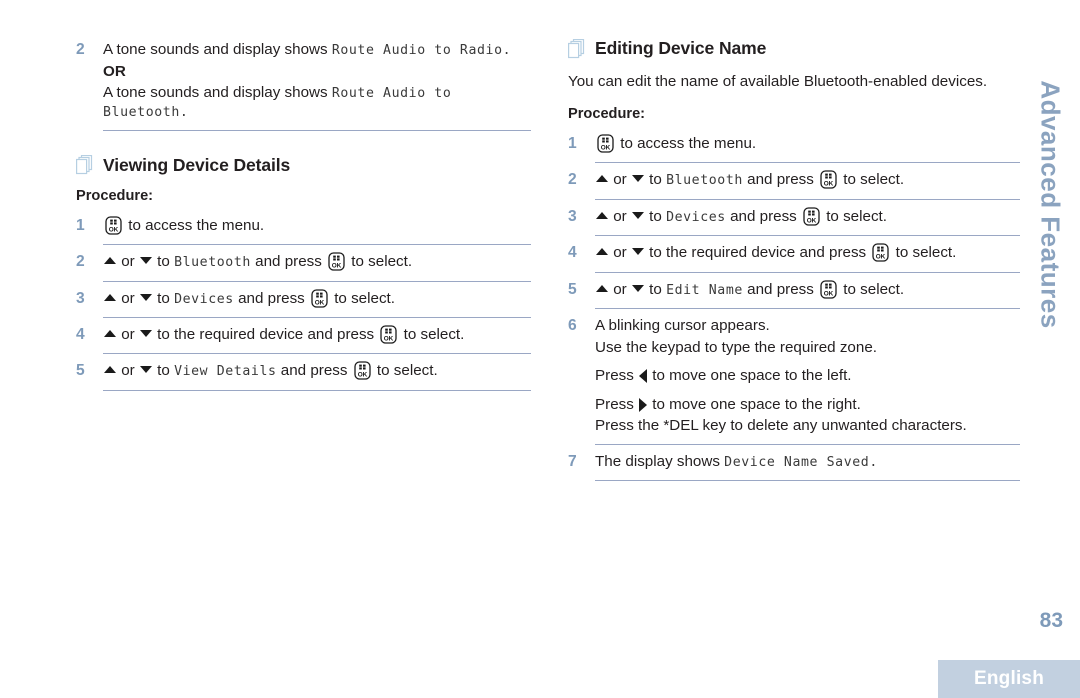  Describe the element at coordinates (421, 50) in the screenshot. I see `lcd-display-text: Route Audio to Radio.` at that location.